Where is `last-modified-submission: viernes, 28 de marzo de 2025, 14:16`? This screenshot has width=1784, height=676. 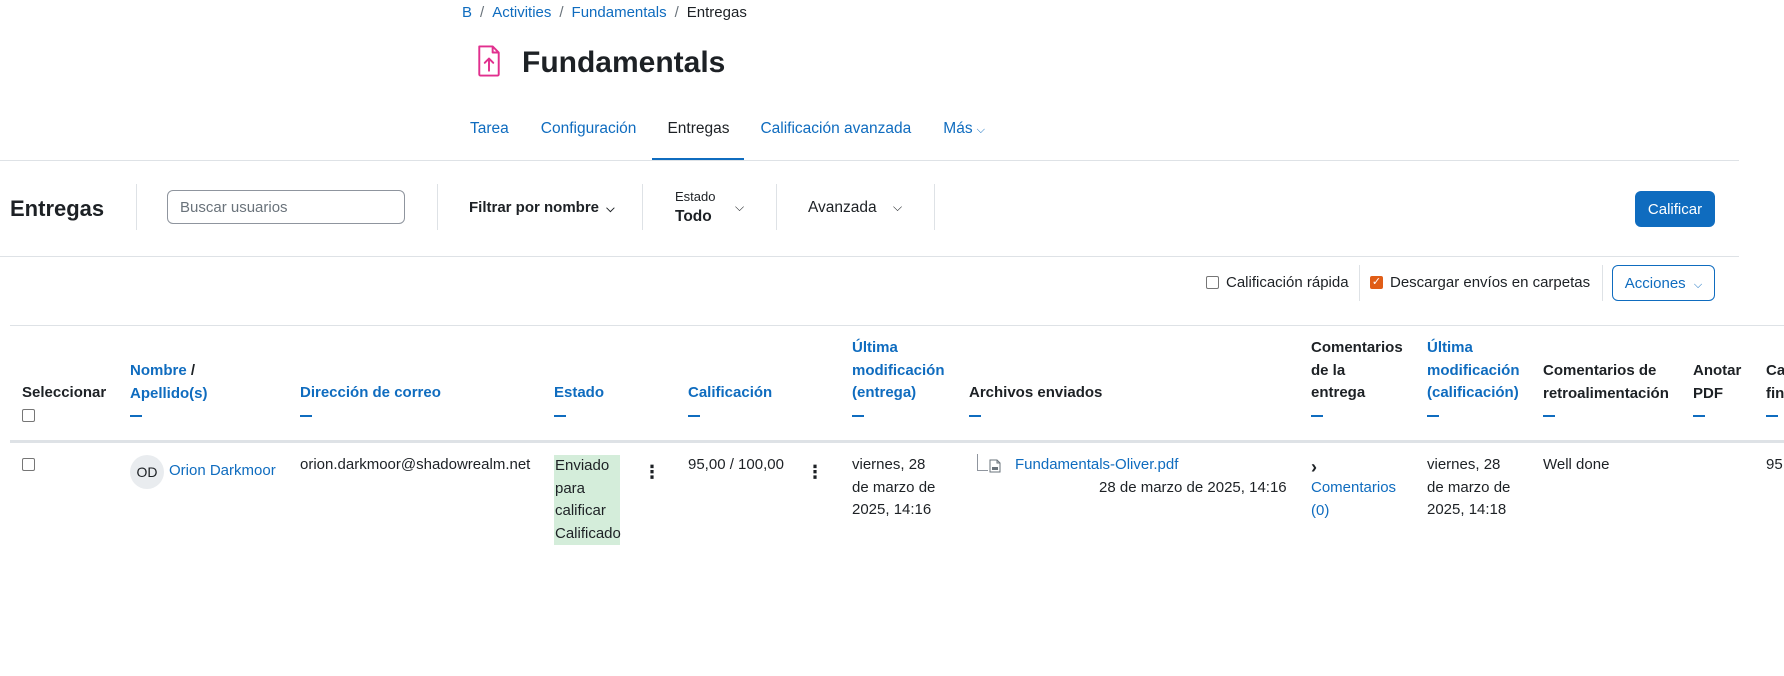
last-modified-submission: viernes, 28 de marzo de 2025, 14:16 is located at coordinates (893, 488).